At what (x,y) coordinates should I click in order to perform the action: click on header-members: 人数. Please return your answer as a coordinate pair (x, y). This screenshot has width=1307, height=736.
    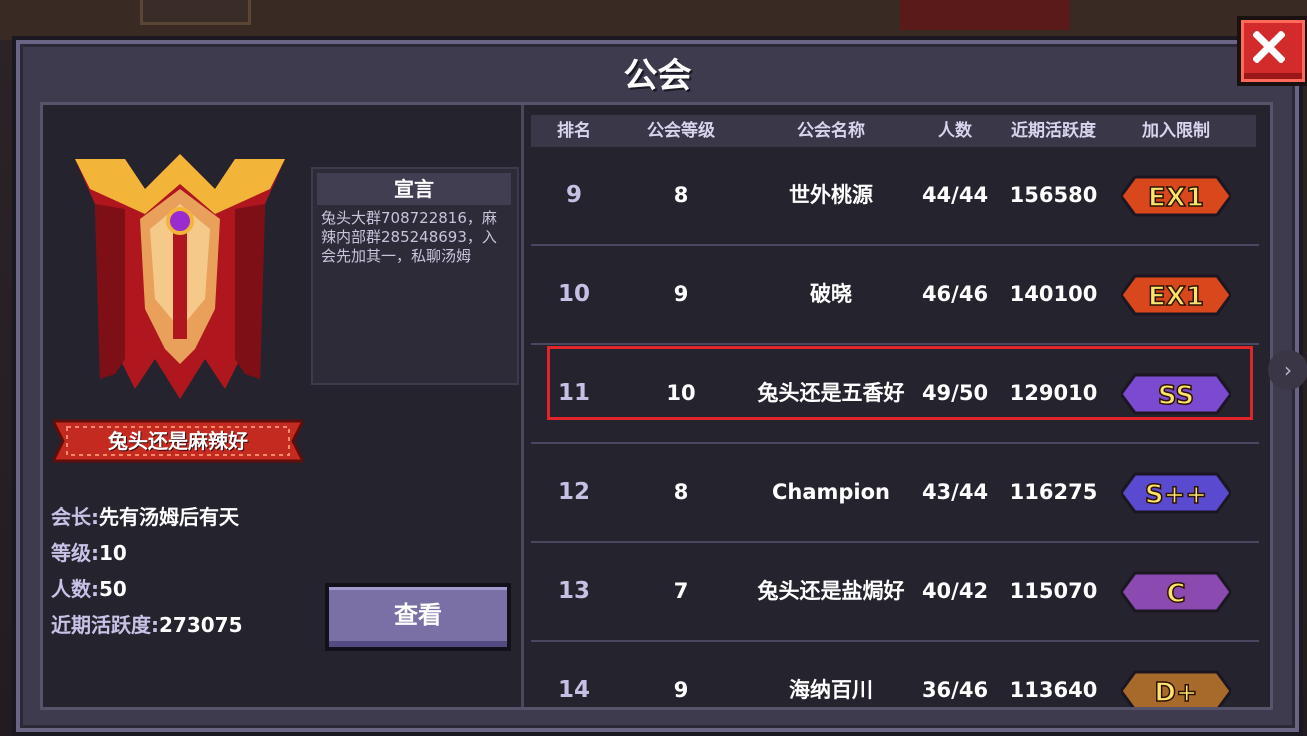
    Looking at the image, I should click on (955, 131).